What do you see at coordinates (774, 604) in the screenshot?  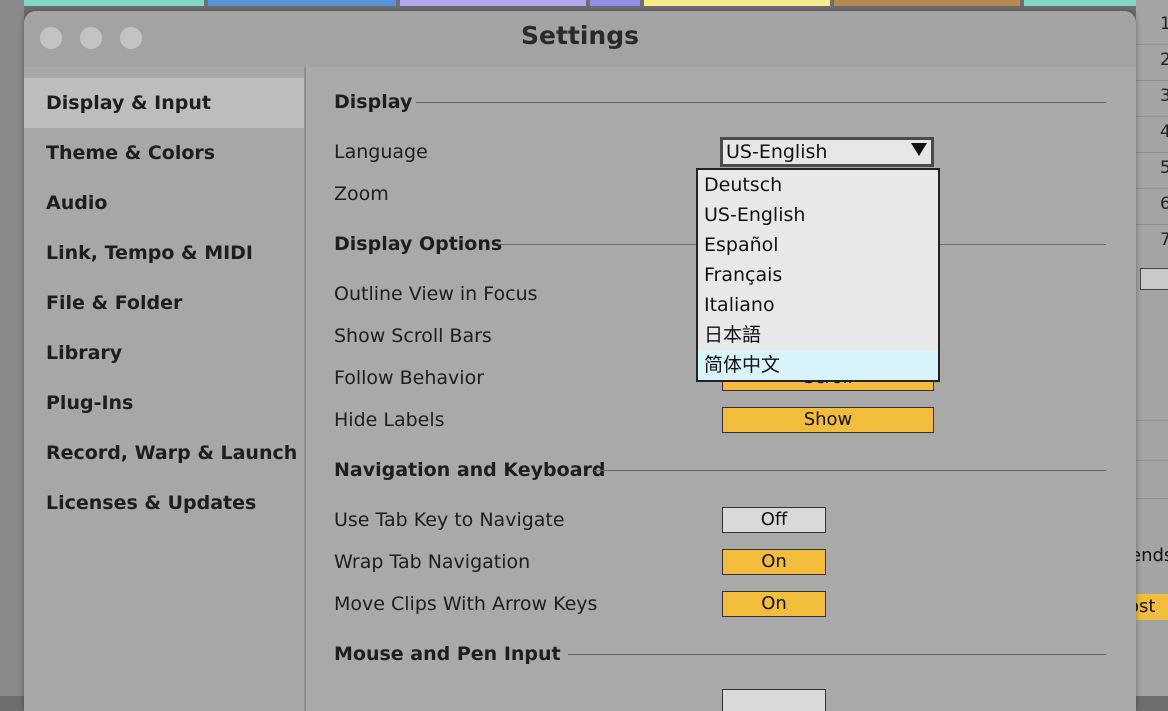 I see `move-clips-toggle: On` at bounding box center [774, 604].